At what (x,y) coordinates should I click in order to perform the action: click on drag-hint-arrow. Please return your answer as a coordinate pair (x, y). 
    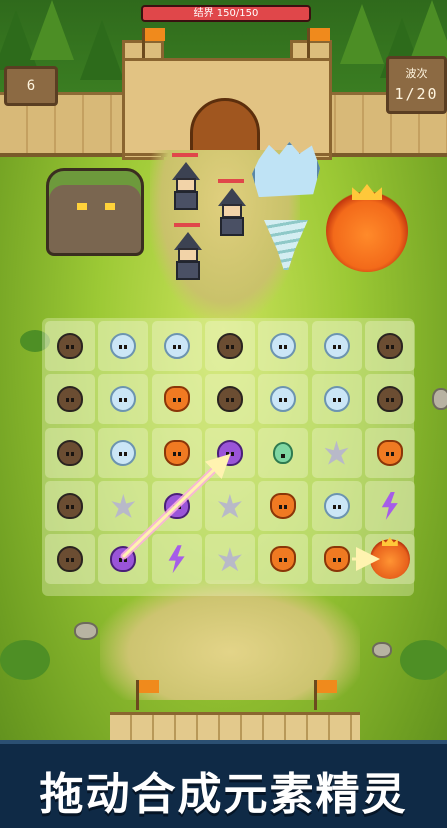
    Looking at the image, I should click on (250, 512).